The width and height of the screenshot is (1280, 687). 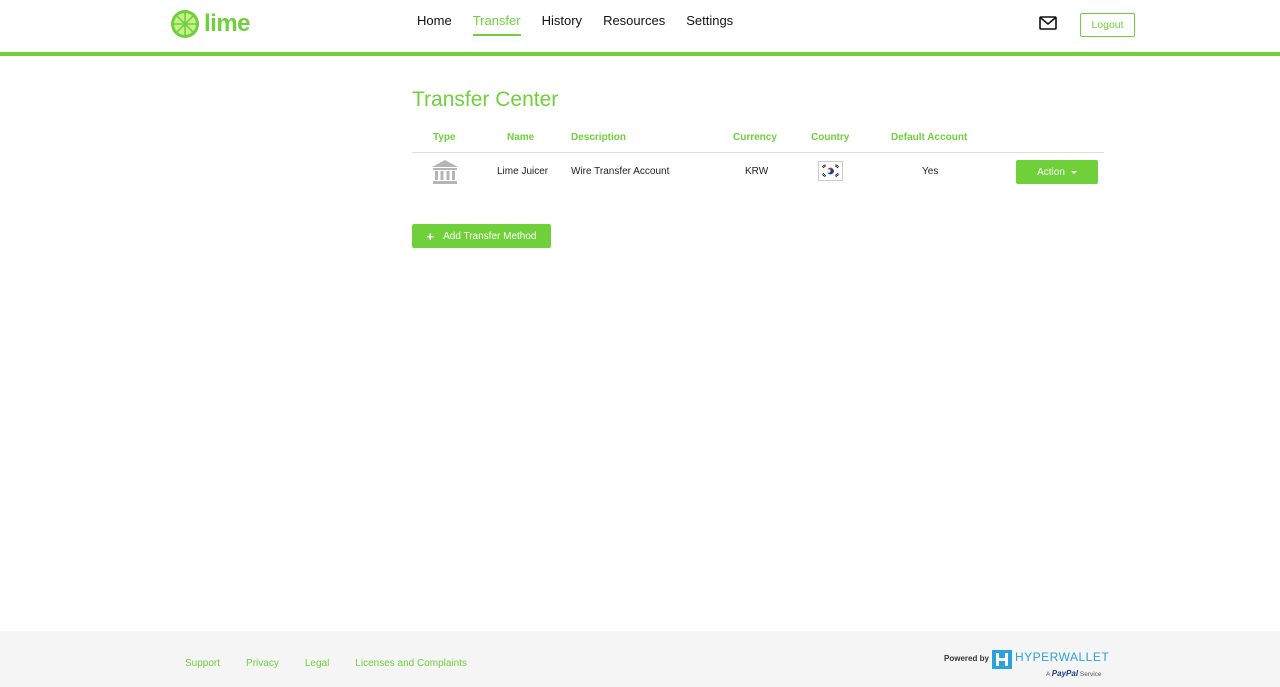 What do you see at coordinates (262, 663) in the screenshot?
I see `footer-link-privacy: Privacy` at bounding box center [262, 663].